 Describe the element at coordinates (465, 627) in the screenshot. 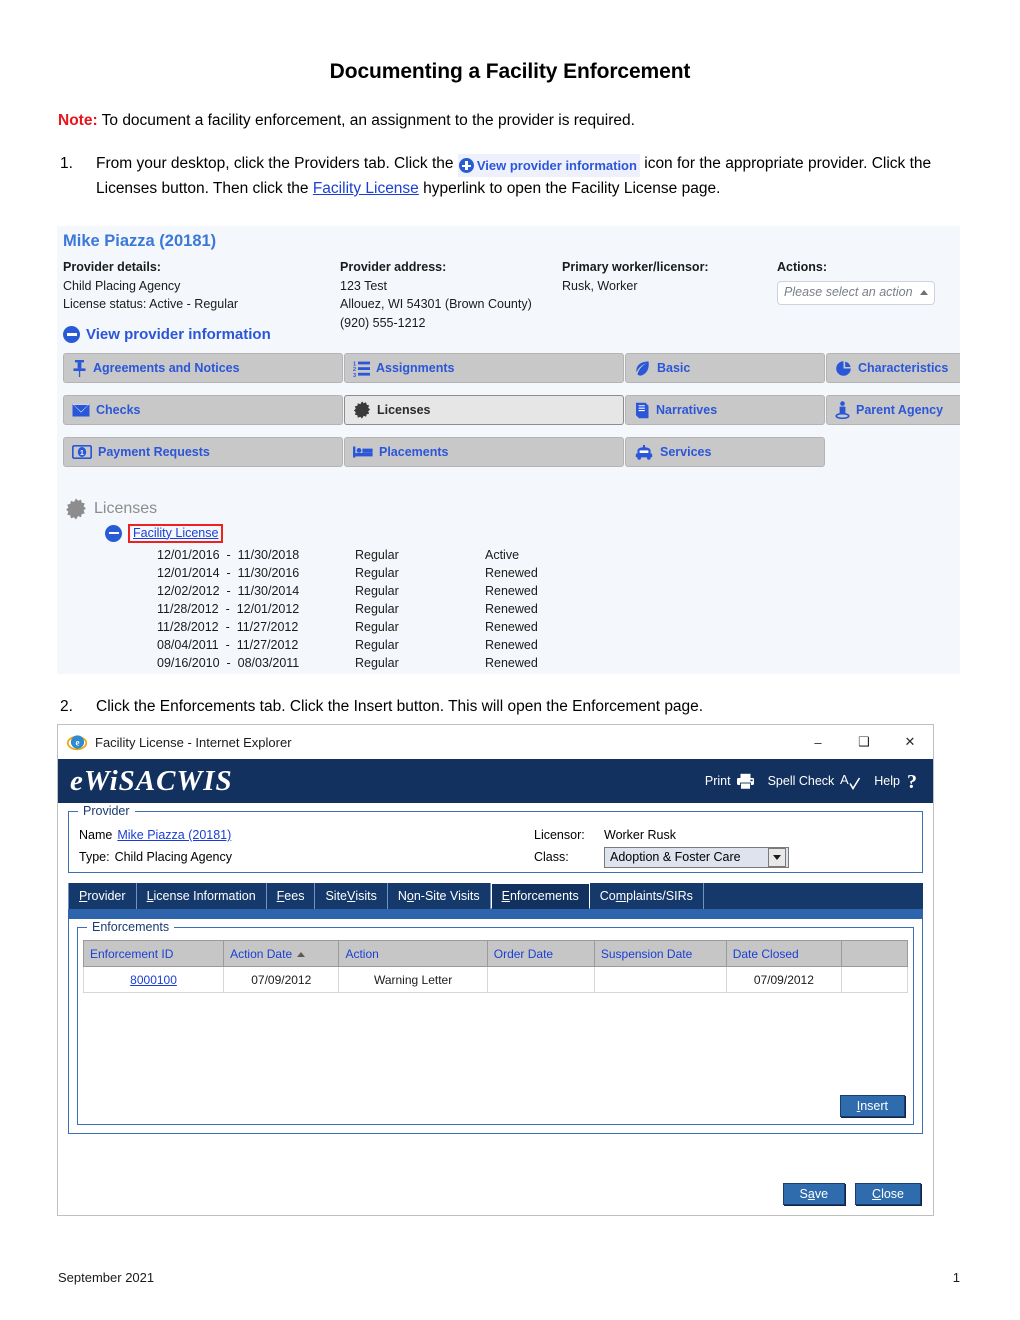

I see `license-row: 11/28/2012 - 11/27/2012 Regular Renewed` at that location.